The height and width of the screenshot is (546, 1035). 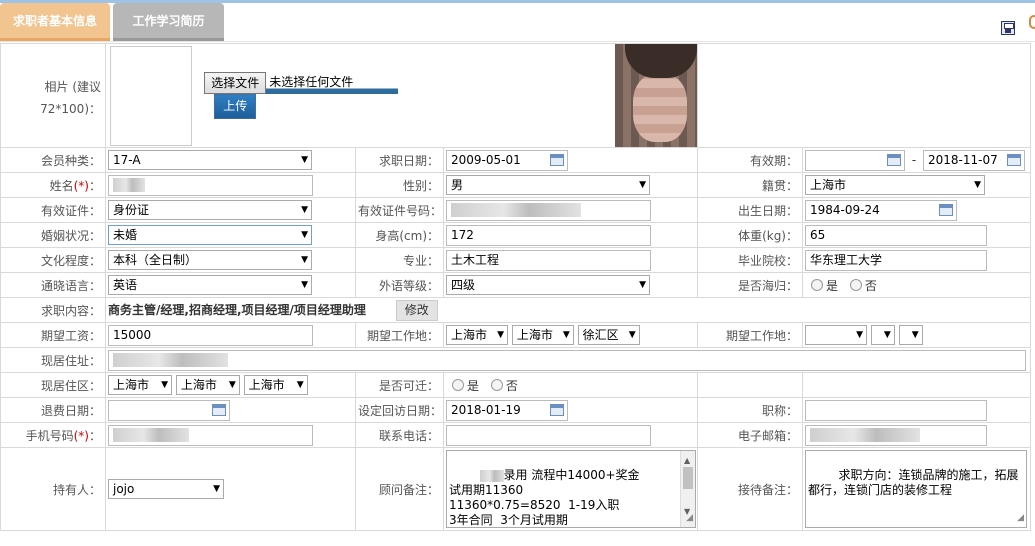 What do you see at coordinates (53, 489) in the screenshot?
I see `owner-label: 持有人：` at bounding box center [53, 489].